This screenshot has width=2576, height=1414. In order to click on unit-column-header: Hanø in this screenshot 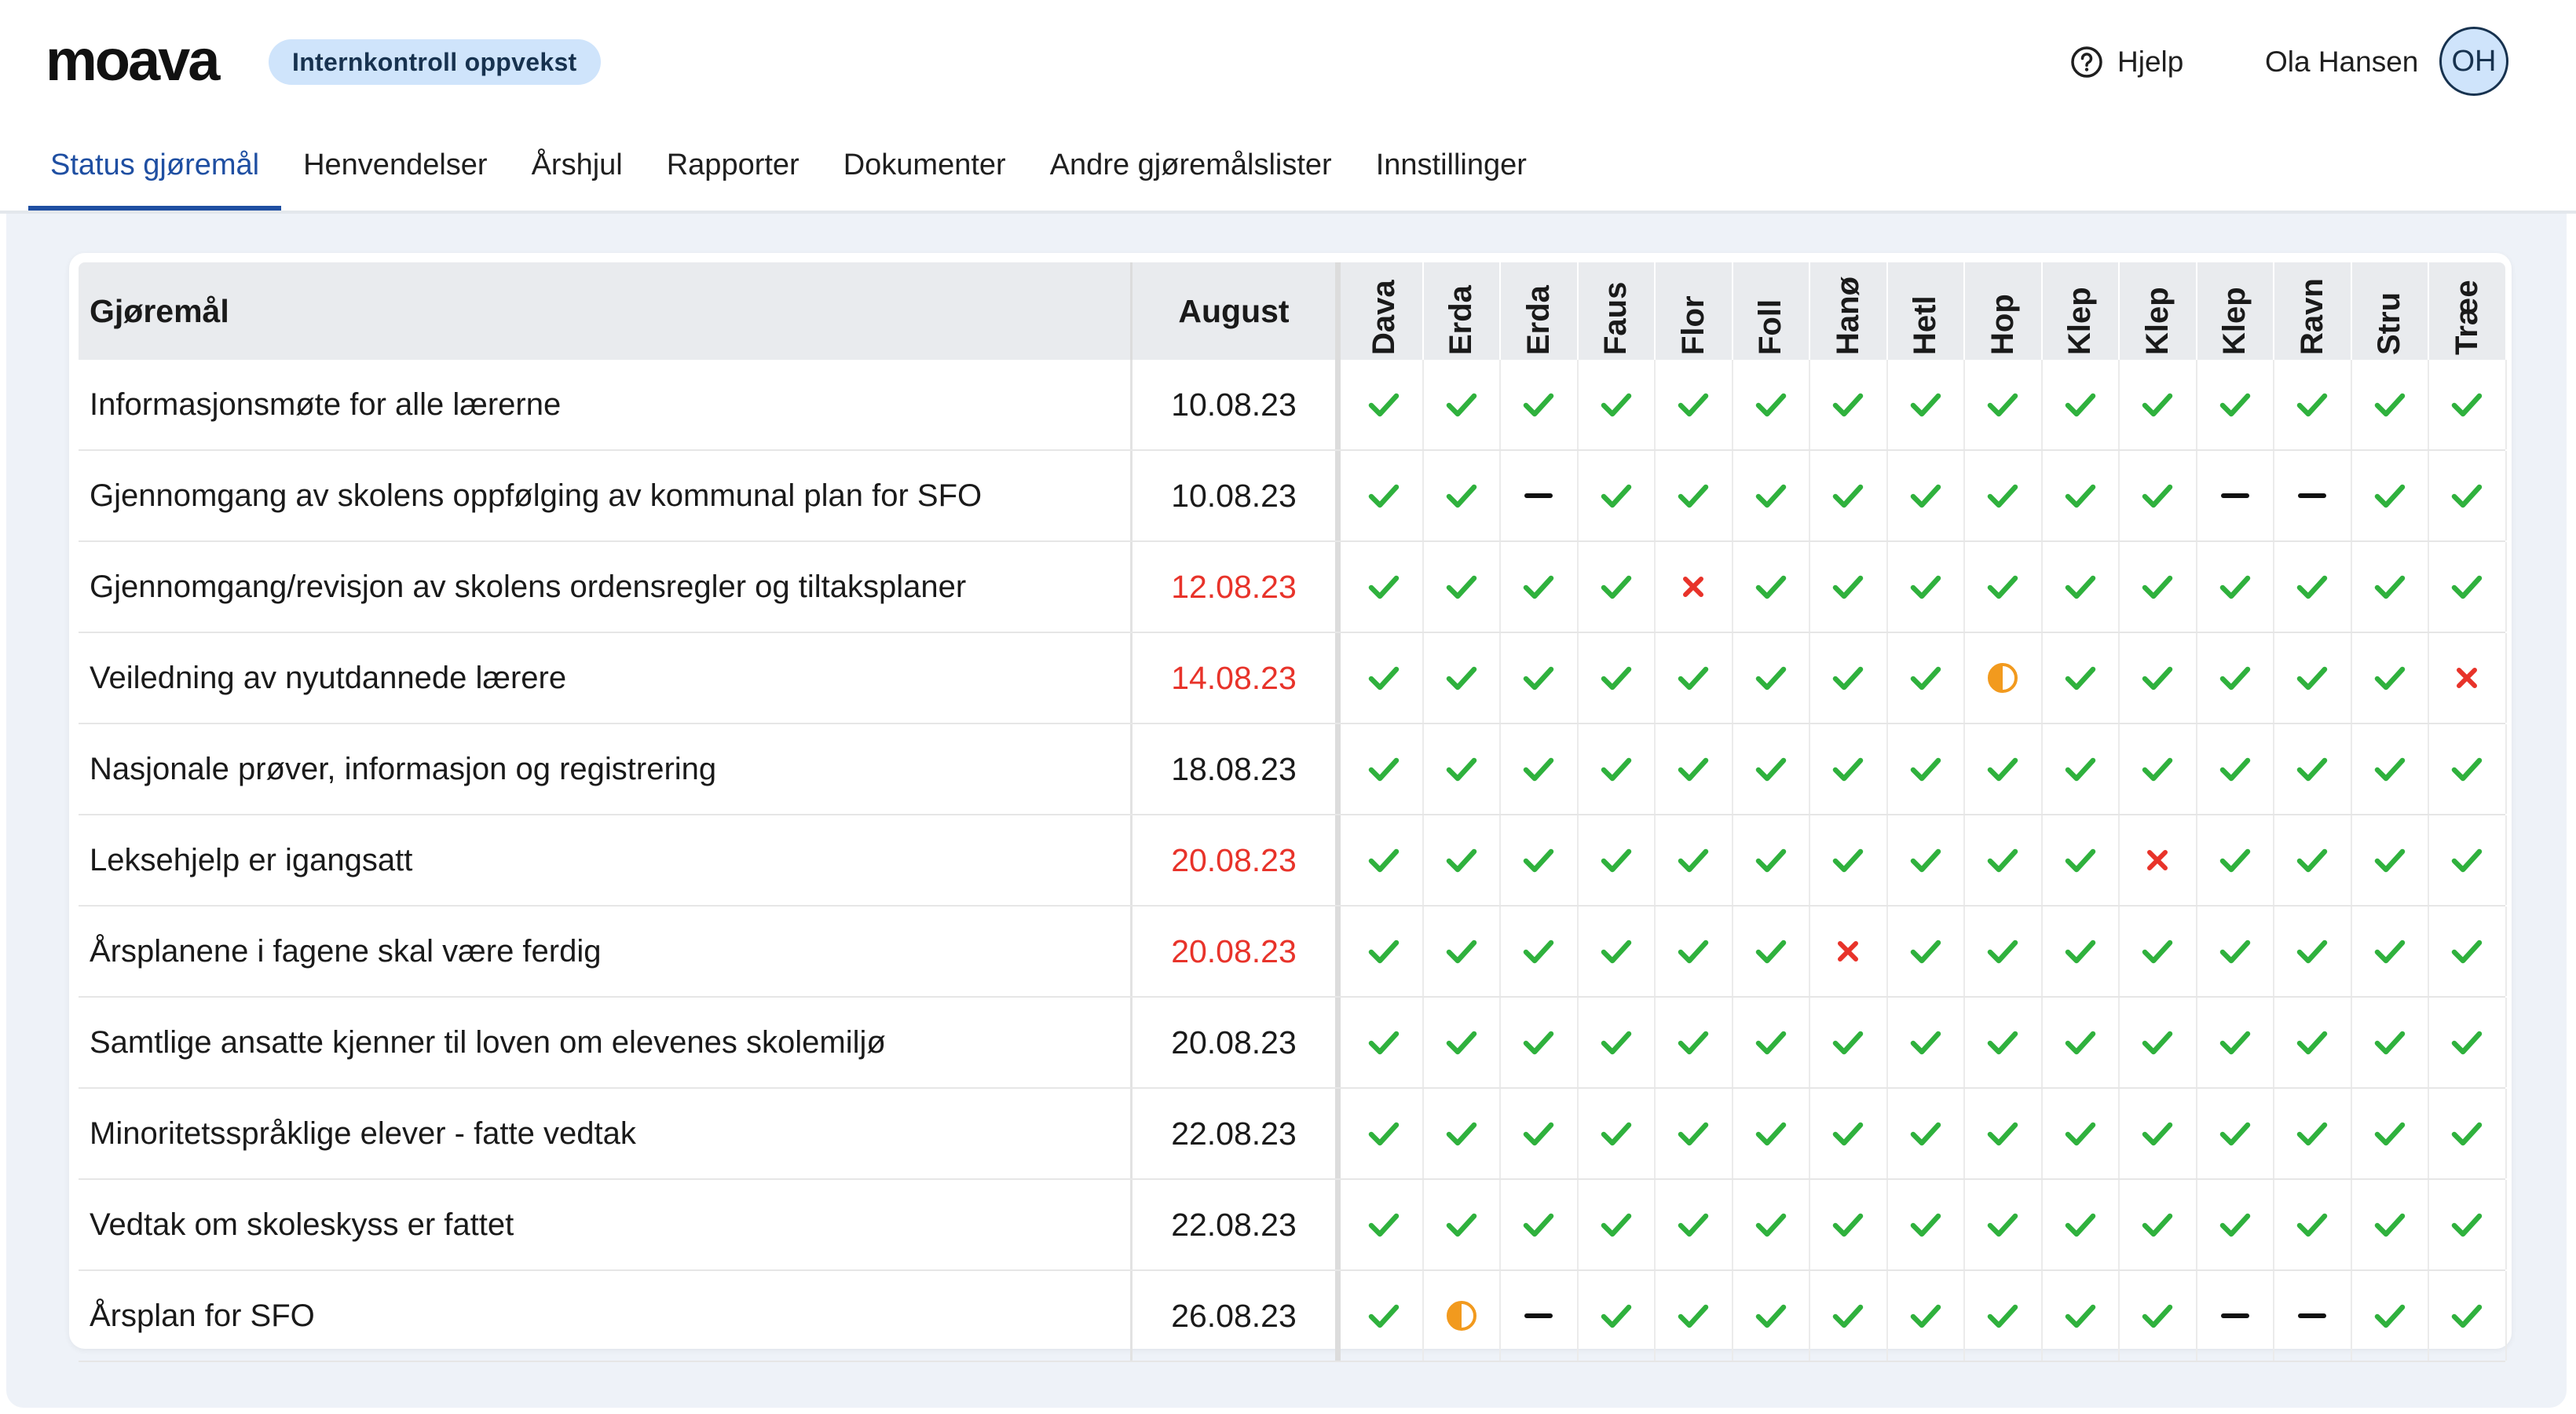, I will do `click(1849, 311)`.